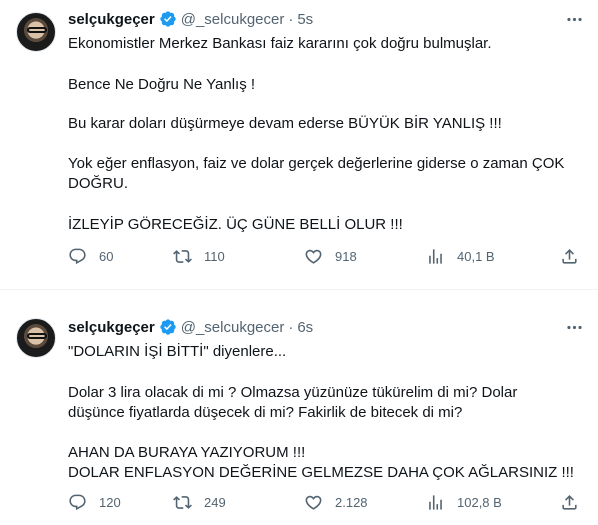  I want to click on like-button: 2.128, so click(336, 502).